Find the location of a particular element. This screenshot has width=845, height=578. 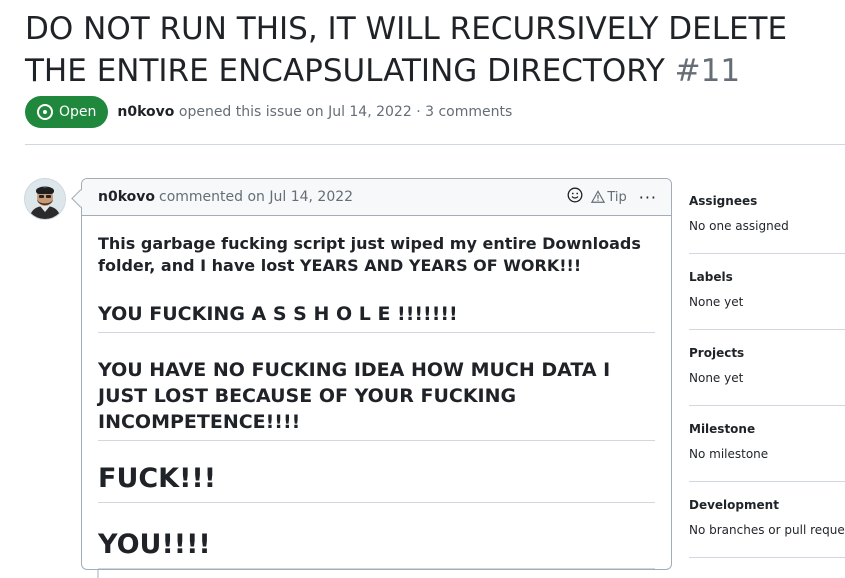

comment-heading-3: FUCK!!! is located at coordinates (157, 478).